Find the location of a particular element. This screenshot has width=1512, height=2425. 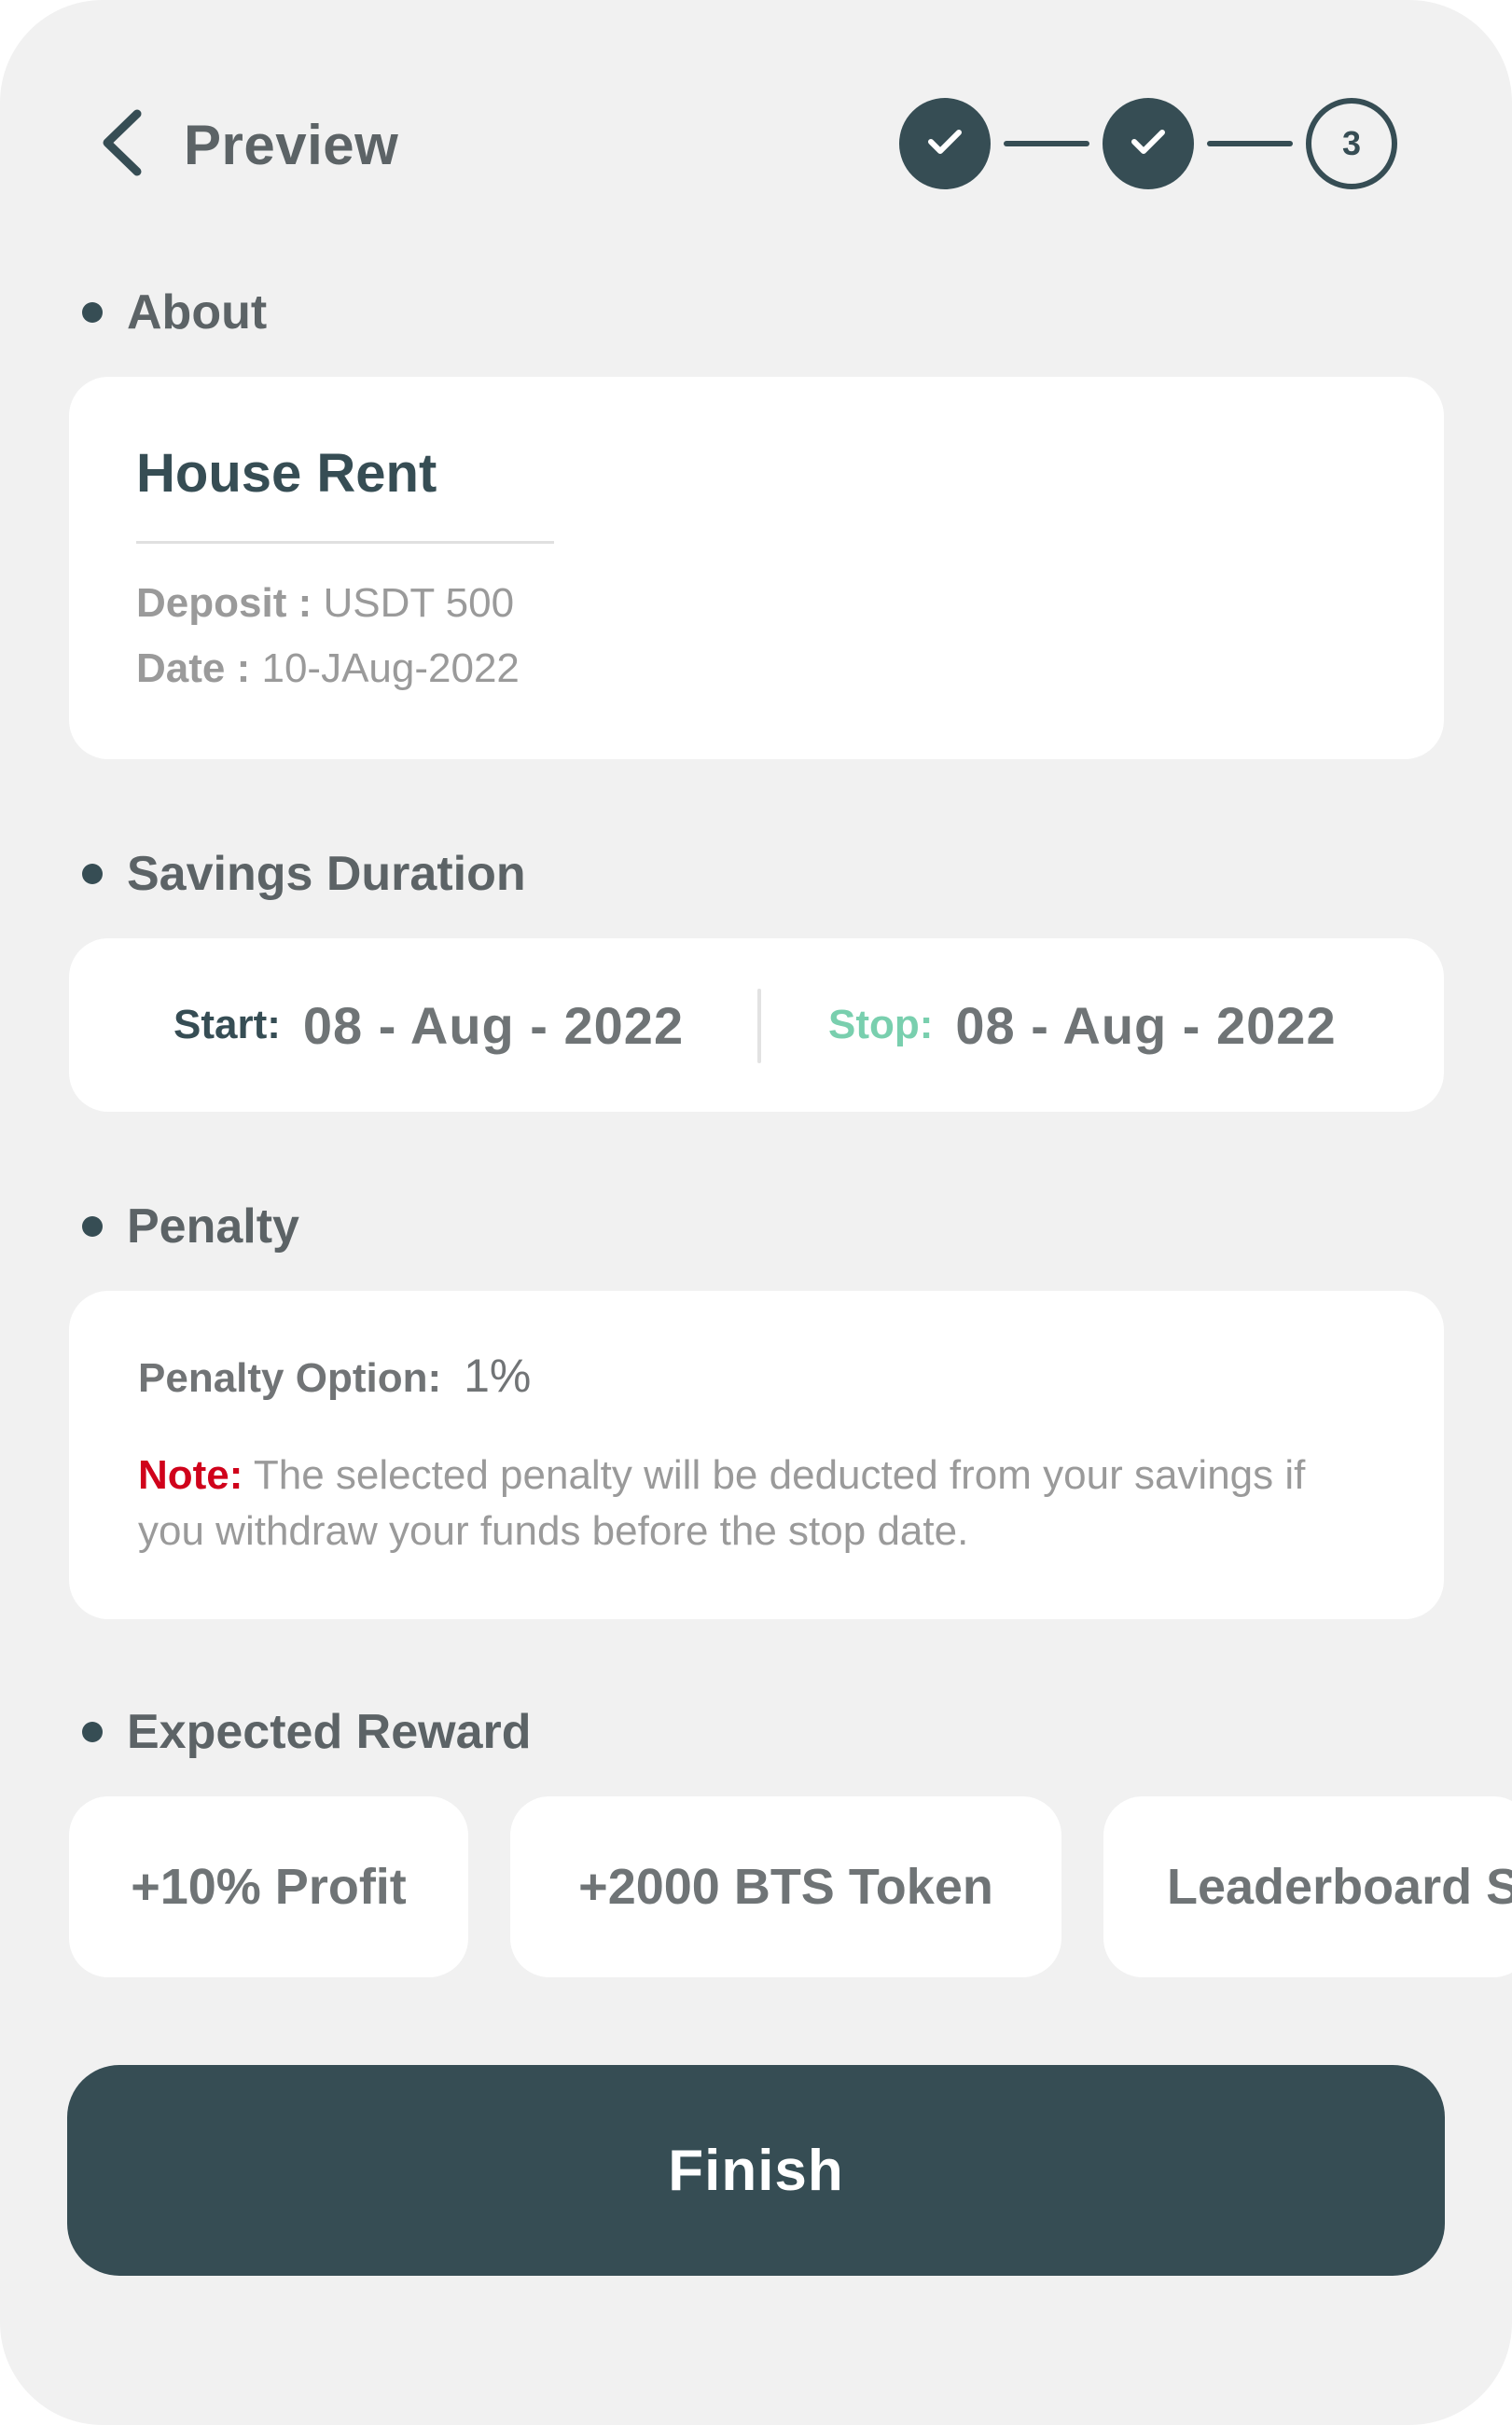

start-value: 08 - Aug - 2022 is located at coordinates (493, 1025).